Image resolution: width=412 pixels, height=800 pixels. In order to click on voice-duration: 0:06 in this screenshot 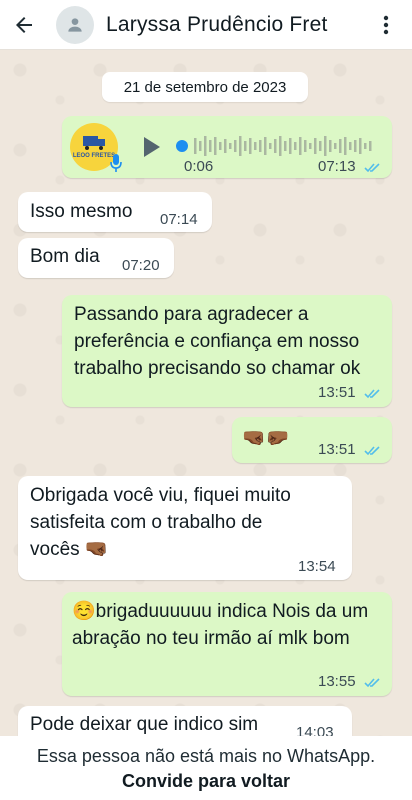, I will do `click(199, 166)`.